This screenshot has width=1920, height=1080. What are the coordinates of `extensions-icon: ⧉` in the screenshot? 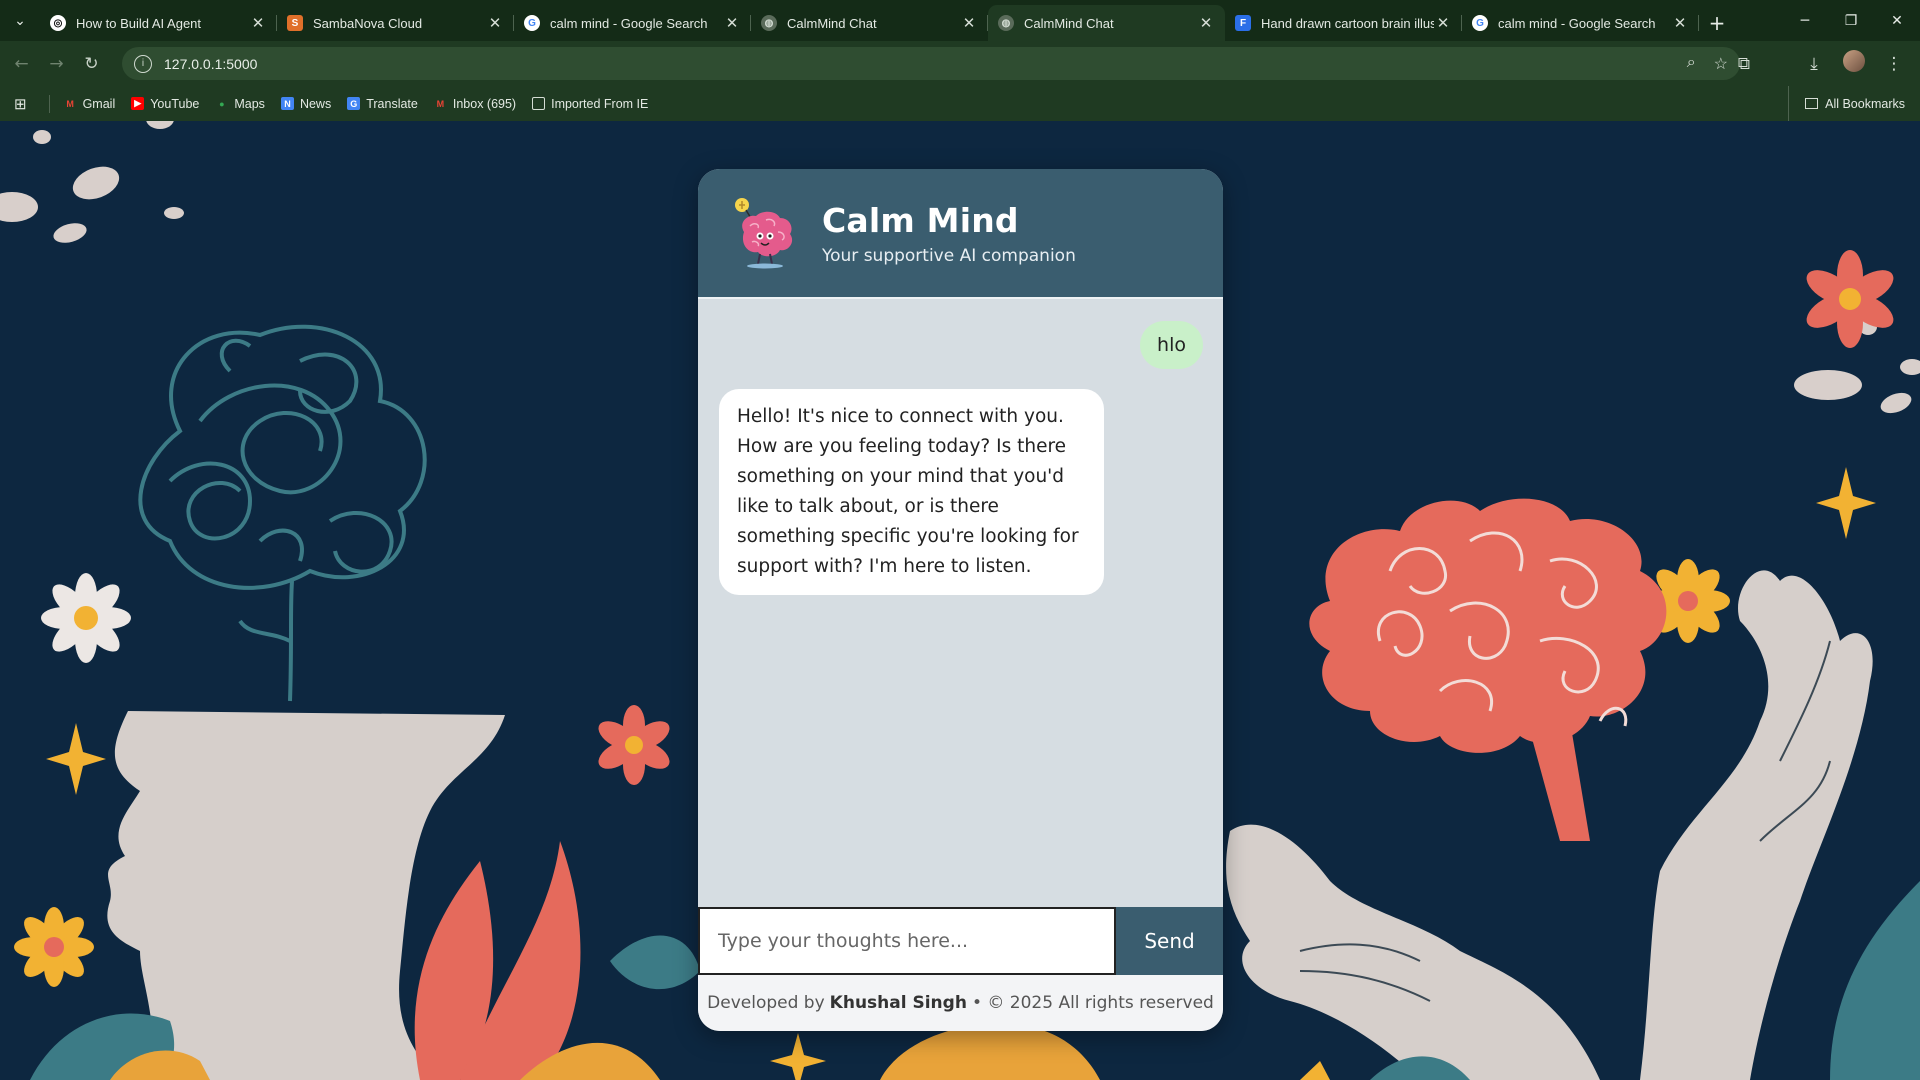 It's located at (1744, 64).